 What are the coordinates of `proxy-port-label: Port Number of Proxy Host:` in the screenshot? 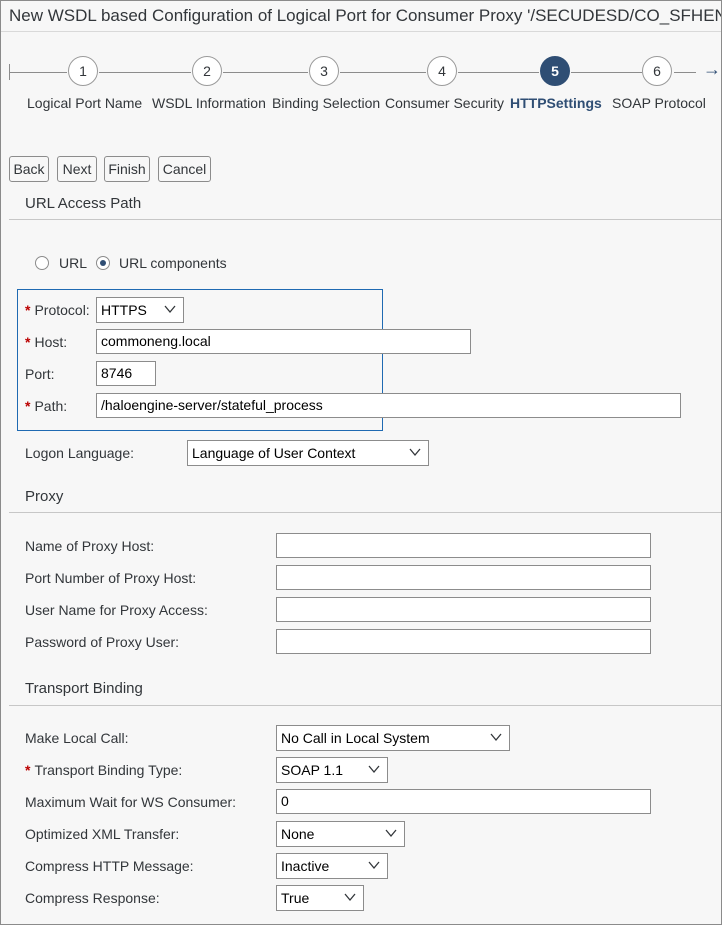 It's located at (111, 578).